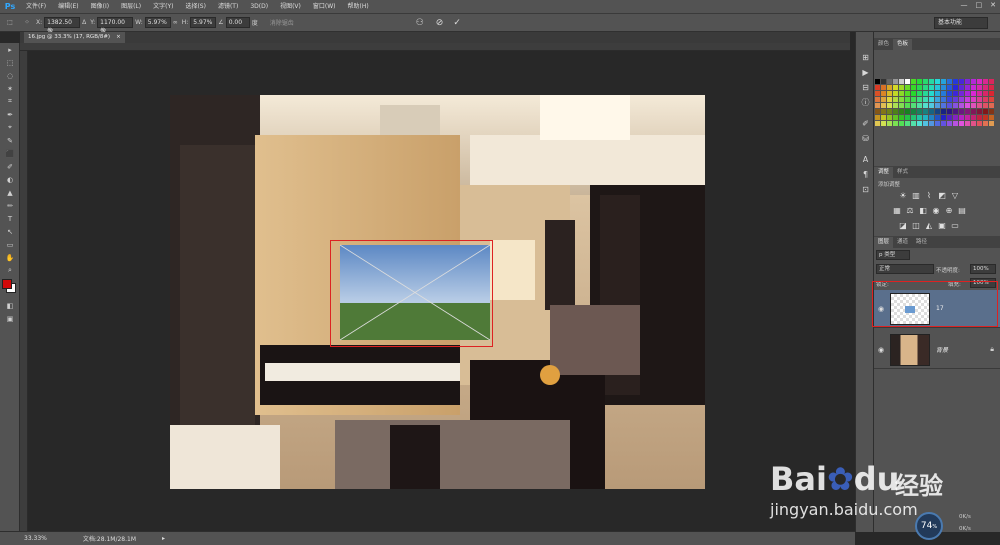  Describe the element at coordinates (881, 350) in the screenshot. I see `visibility-eye-icon: ◉` at that location.